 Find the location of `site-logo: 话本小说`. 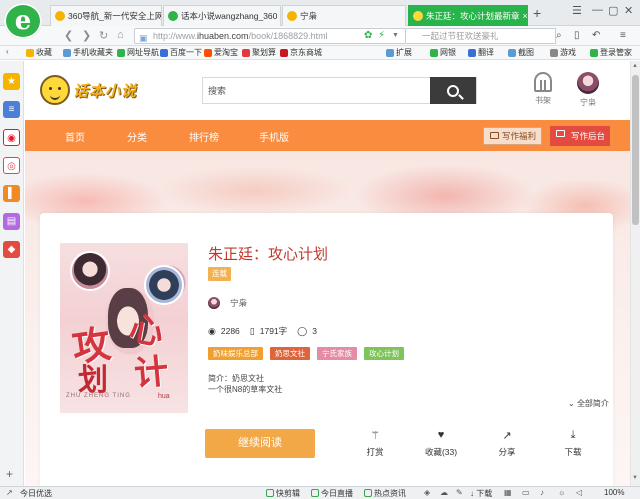

site-logo: 话本小说 is located at coordinates (88, 90).